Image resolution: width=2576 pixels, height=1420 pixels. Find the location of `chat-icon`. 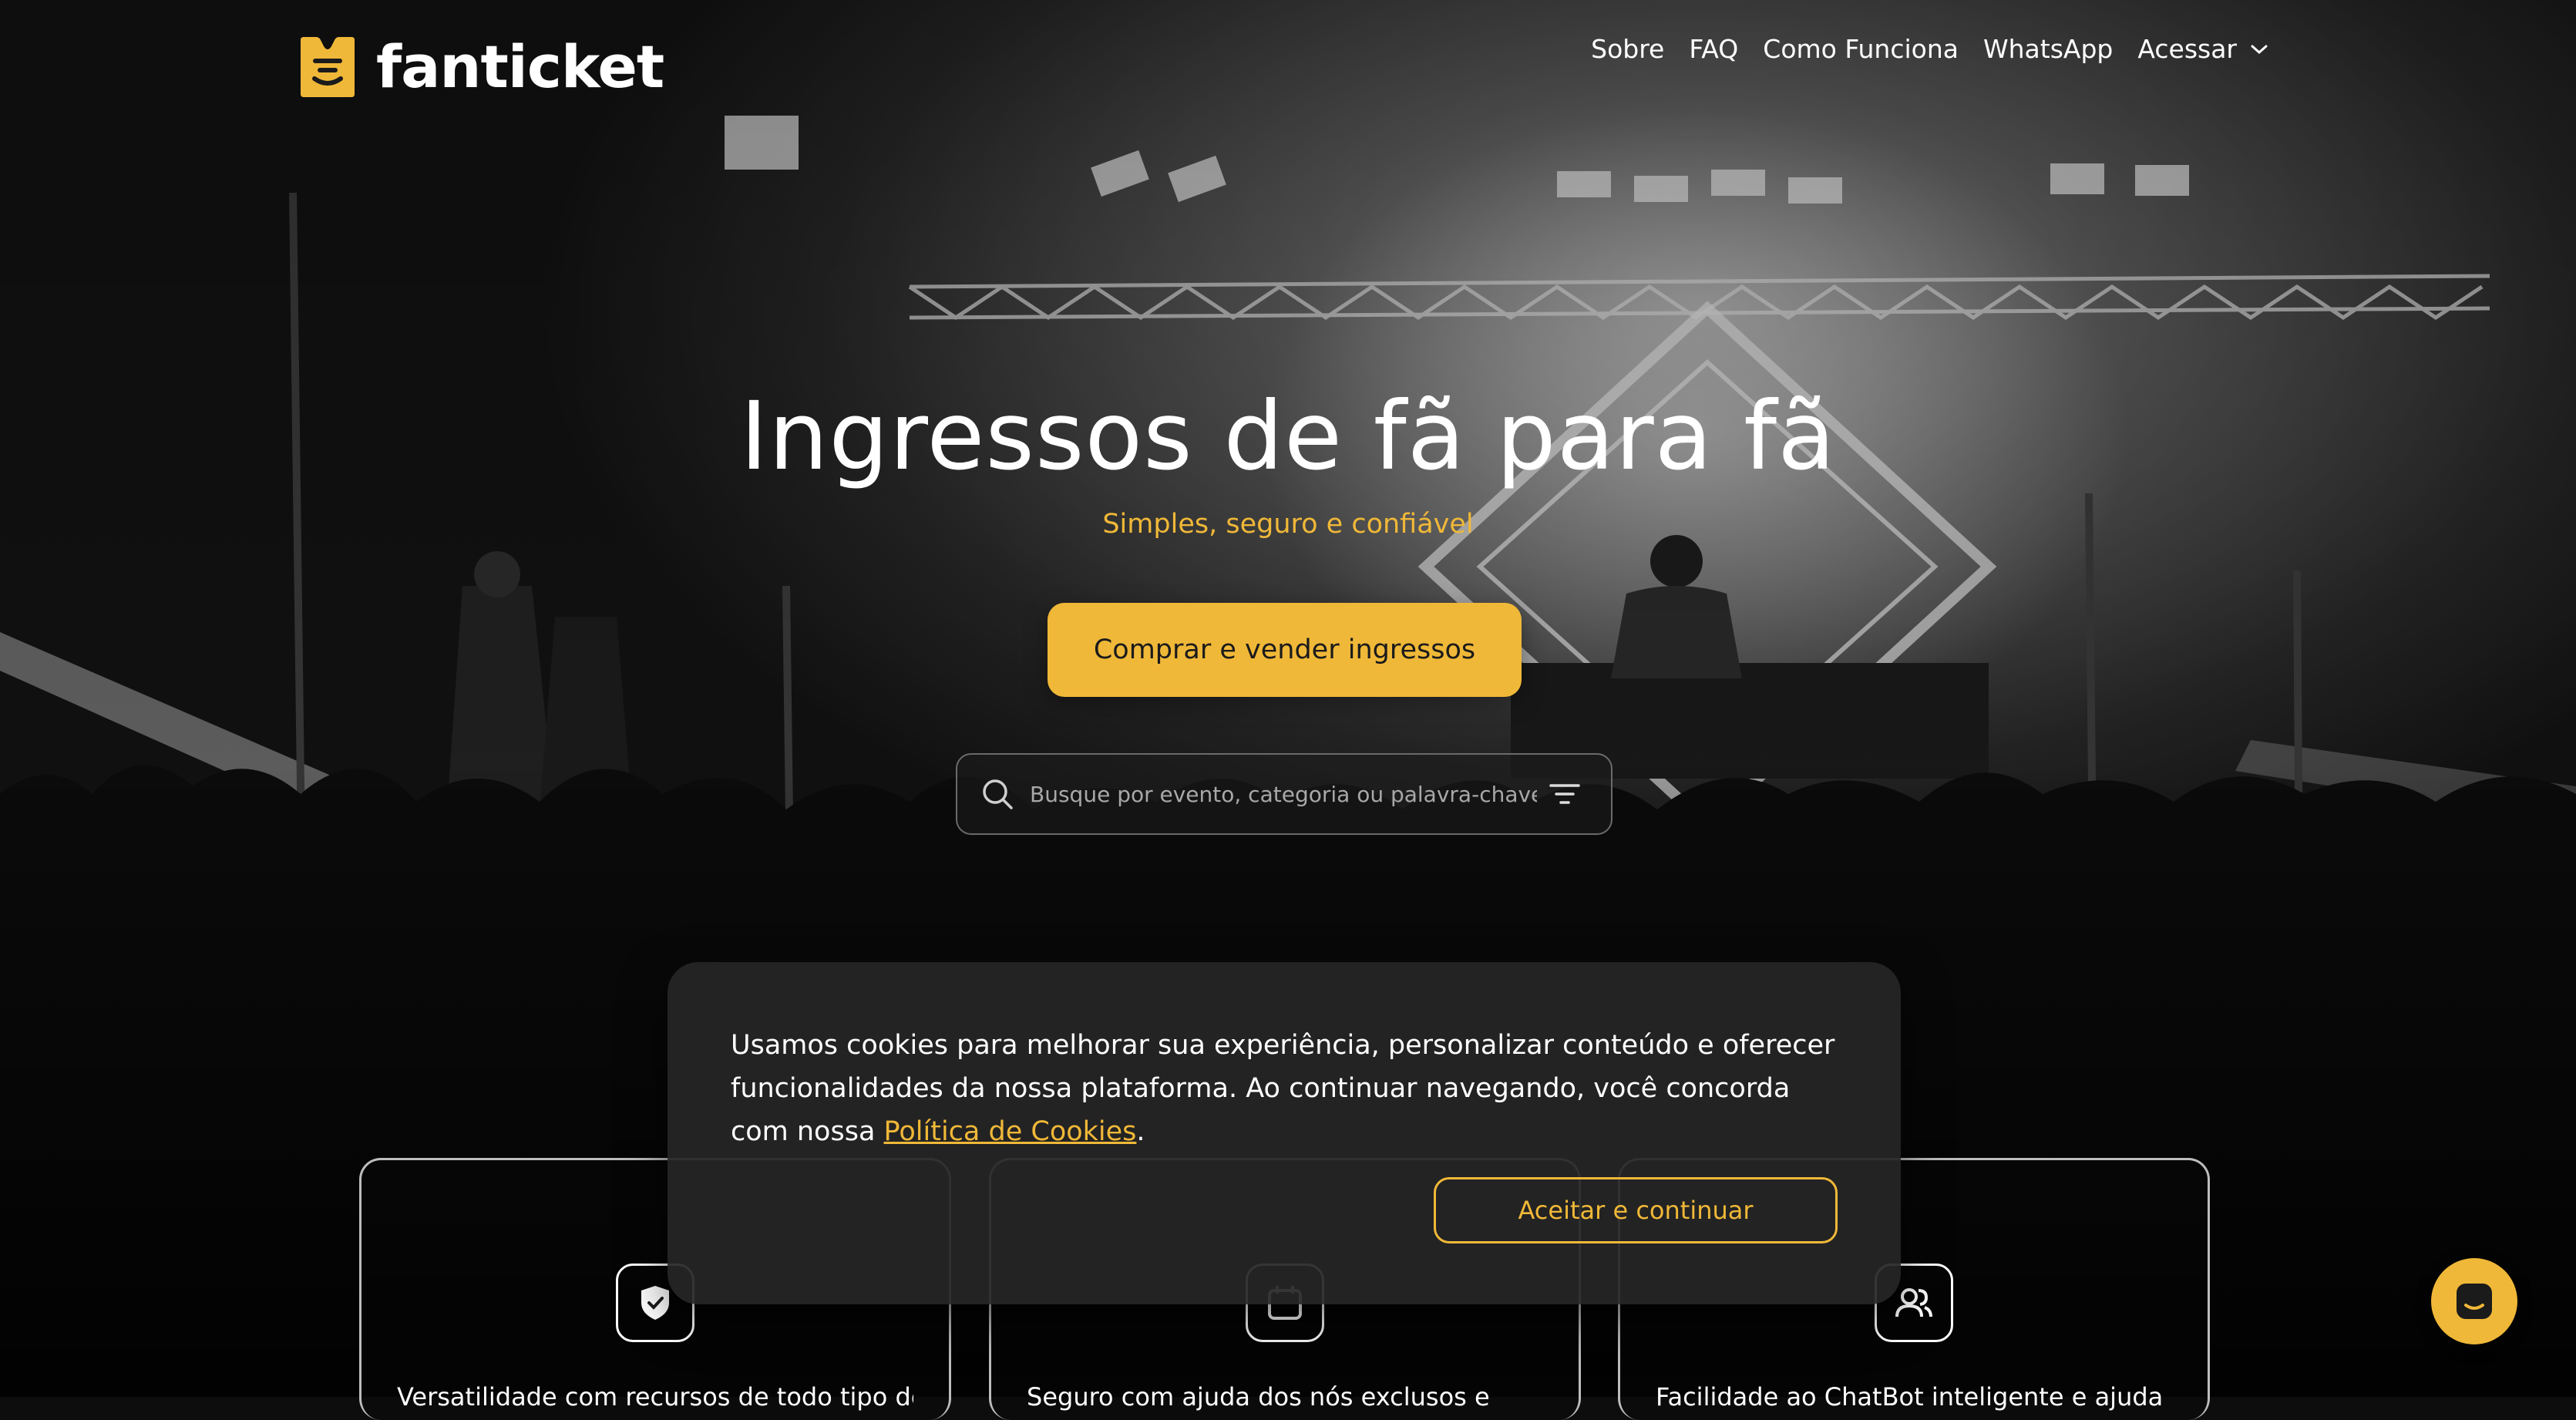

chat-icon is located at coordinates (2474, 1301).